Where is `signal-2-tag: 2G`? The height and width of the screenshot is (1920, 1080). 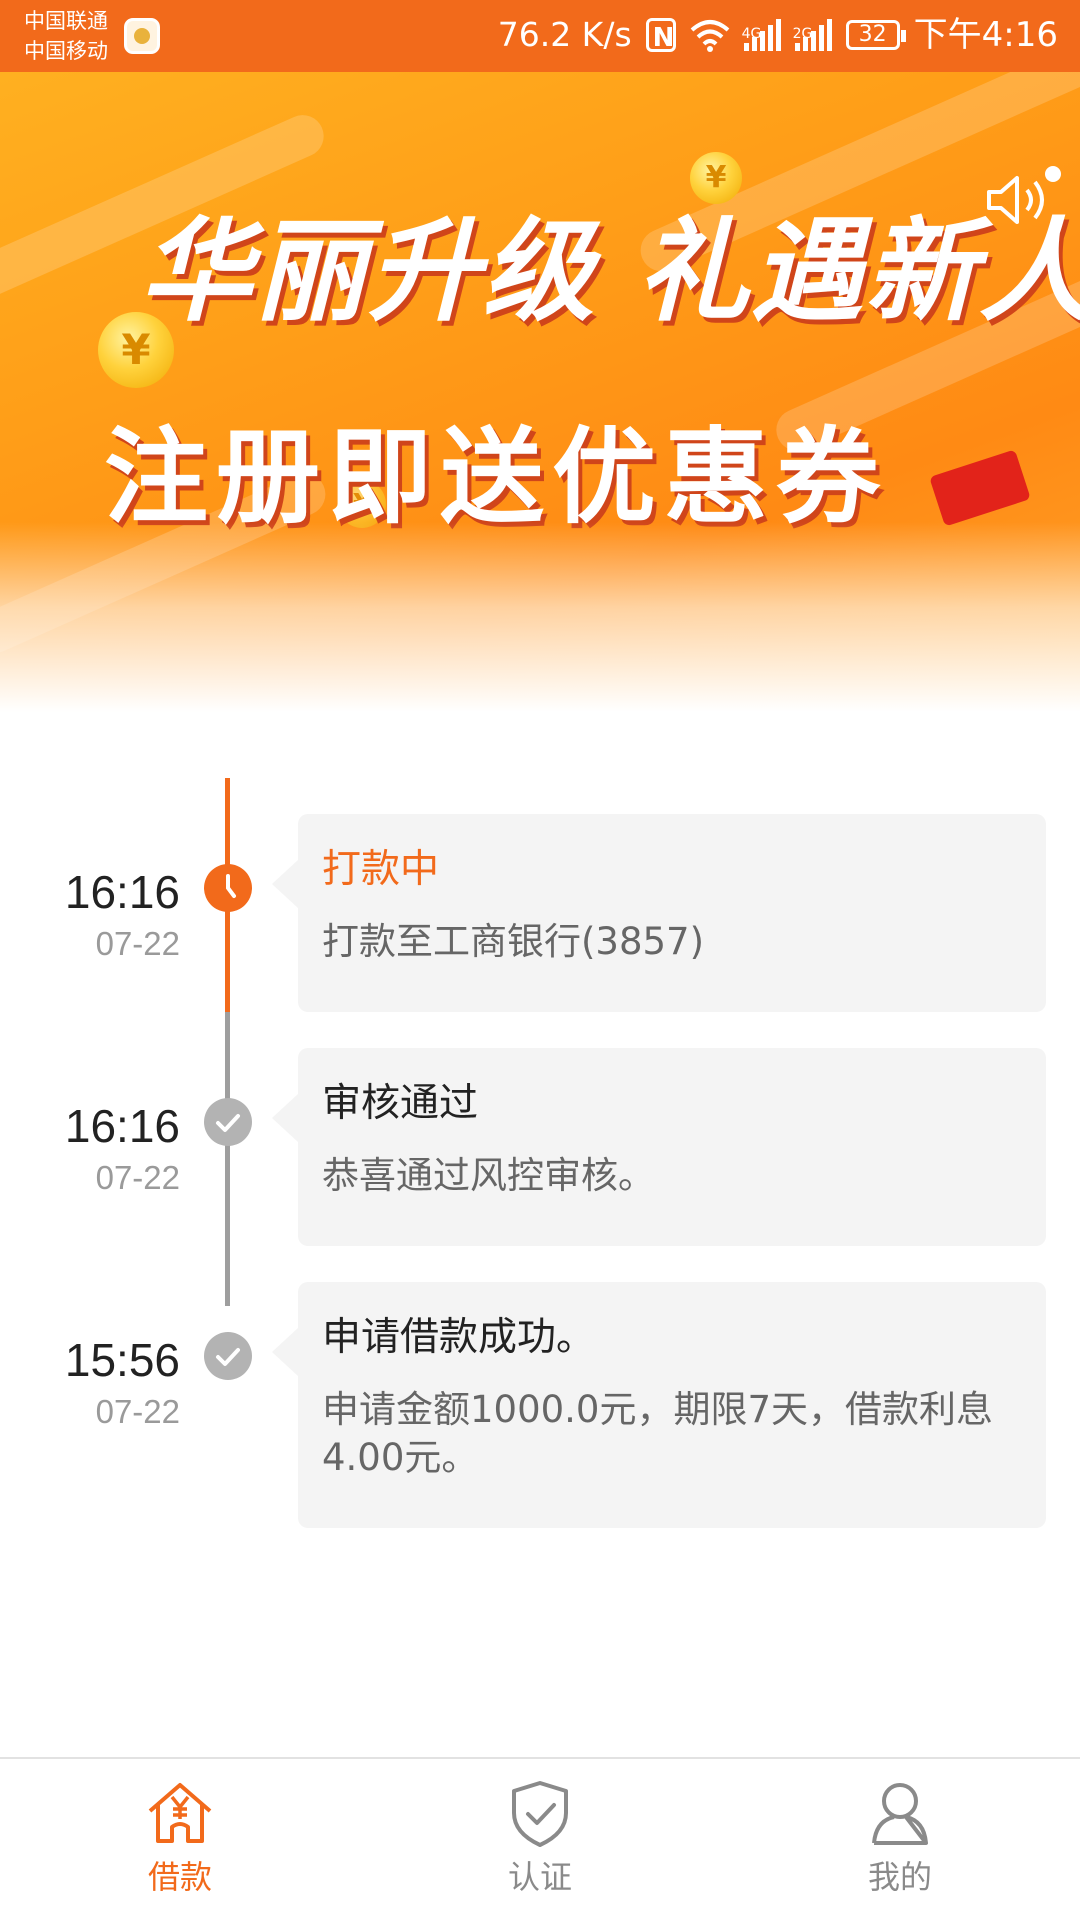
signal-2-tag: 2G is located at coordinates (802, 34).